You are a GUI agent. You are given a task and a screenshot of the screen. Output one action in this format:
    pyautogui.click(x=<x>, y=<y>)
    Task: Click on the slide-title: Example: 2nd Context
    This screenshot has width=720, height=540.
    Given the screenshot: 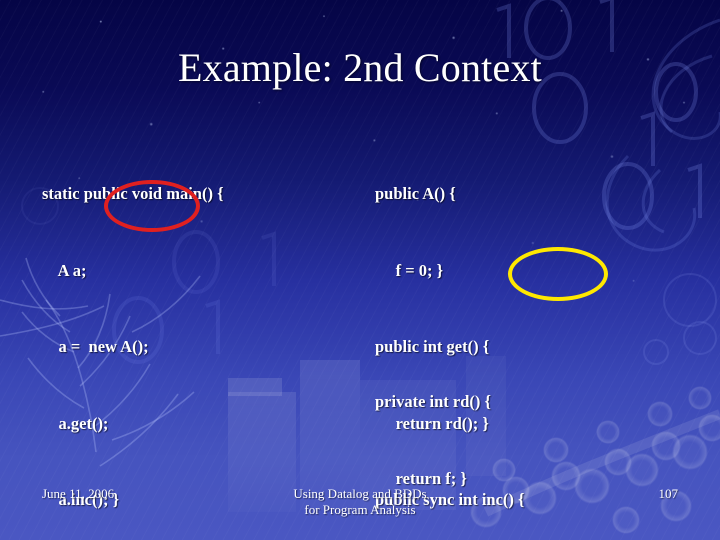 What is the action you would take?
    pyautogui.click(x=360, y=67)
    